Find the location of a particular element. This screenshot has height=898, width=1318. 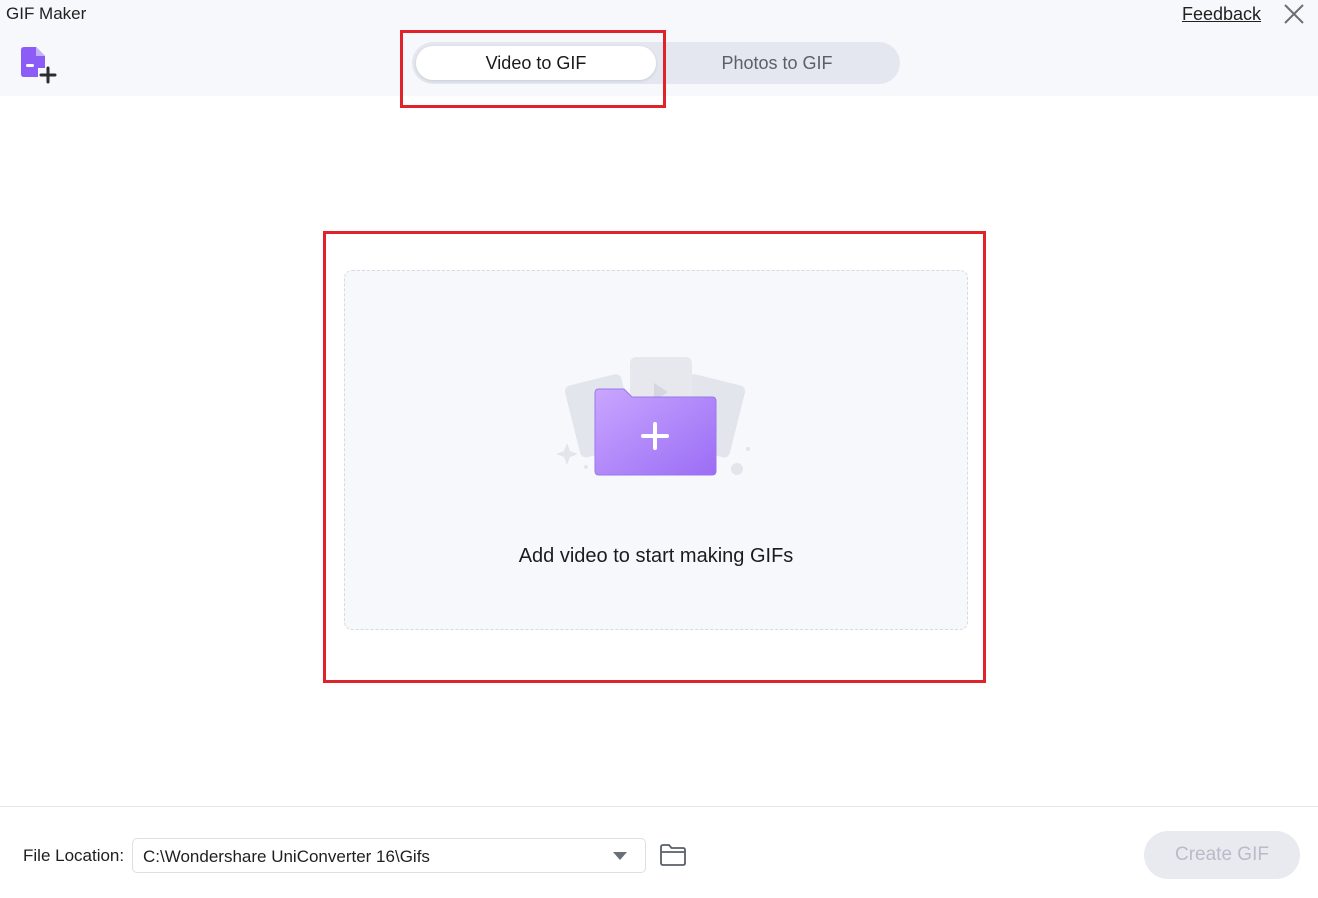

mode-switch: Video to GIF Photos to GIF is located at coordinates (656, 63).